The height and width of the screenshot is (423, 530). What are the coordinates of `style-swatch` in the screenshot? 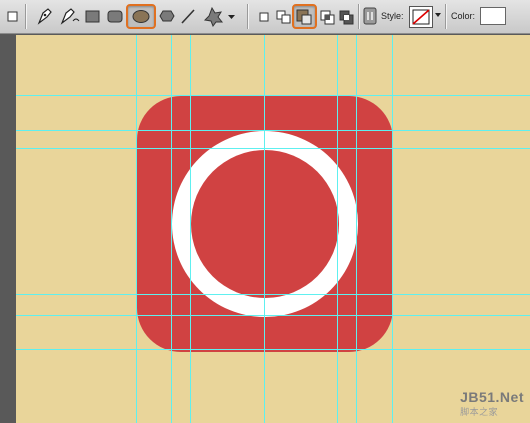 It's located at (421, 17).